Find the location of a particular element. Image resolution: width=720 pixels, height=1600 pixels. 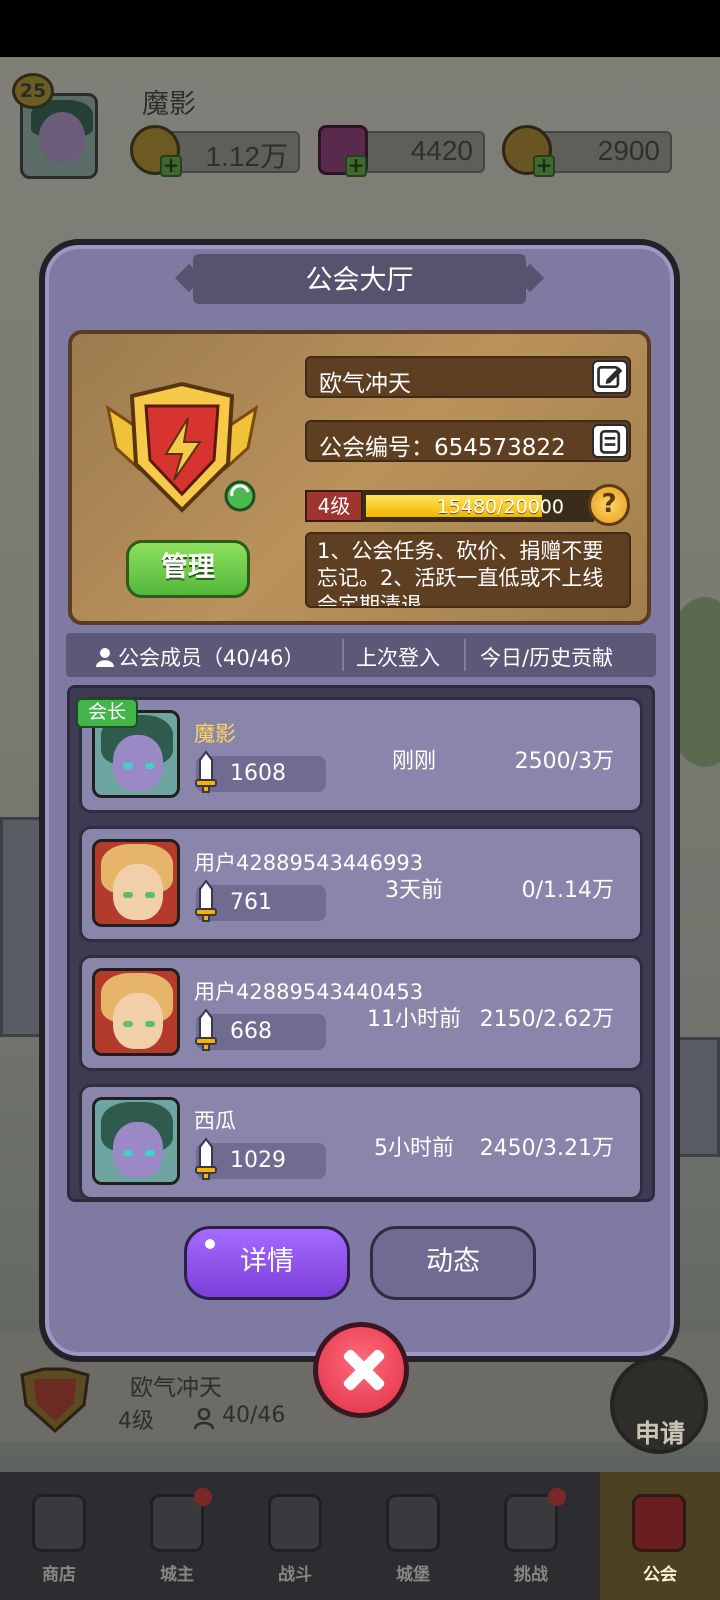

guild-id: 公会编号：654573822 is located at coordinates (442, 448).